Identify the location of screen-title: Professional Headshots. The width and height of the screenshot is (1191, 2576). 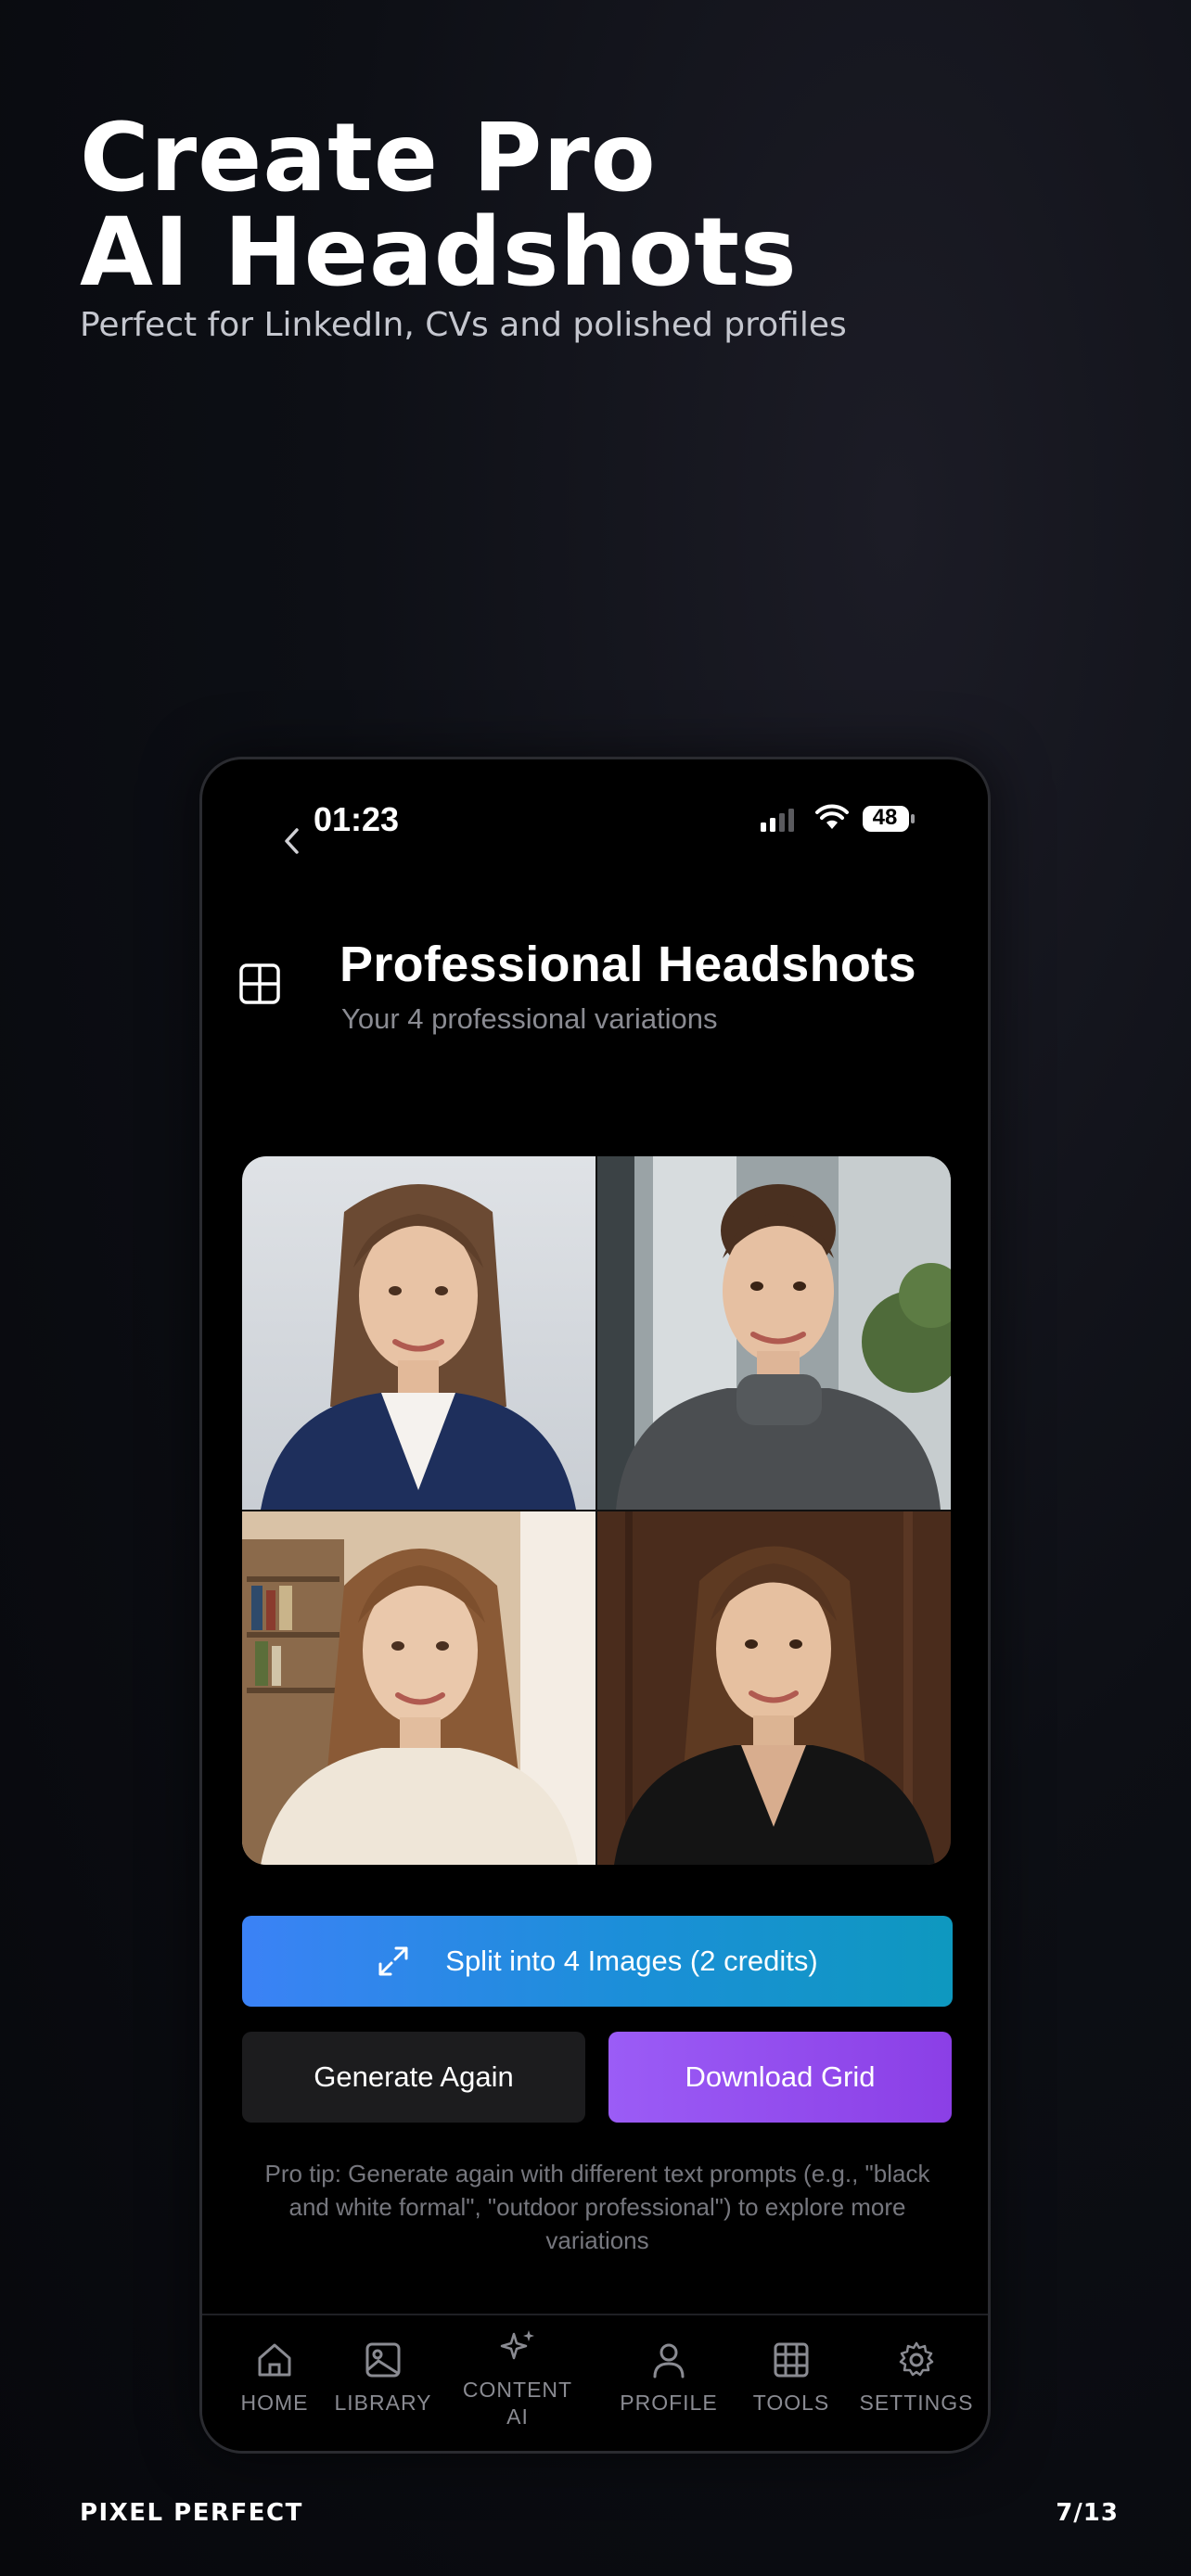
(627, 964).